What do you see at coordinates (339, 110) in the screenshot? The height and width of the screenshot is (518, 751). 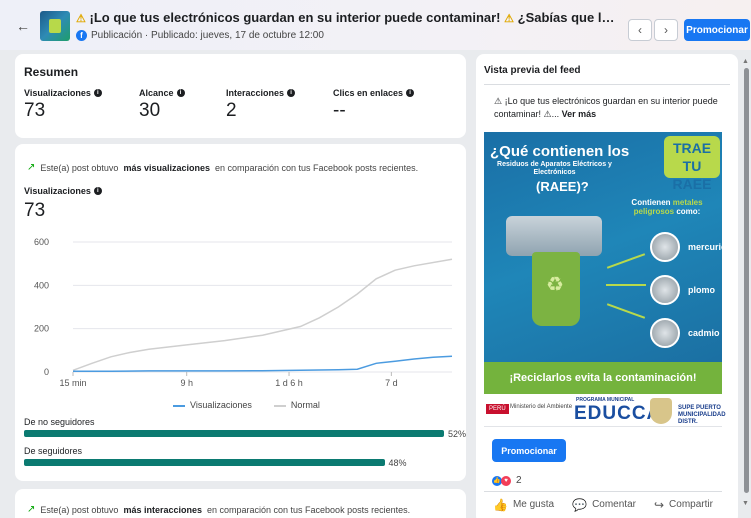 I see `metric-value: --` at bounding box center [339, 110].